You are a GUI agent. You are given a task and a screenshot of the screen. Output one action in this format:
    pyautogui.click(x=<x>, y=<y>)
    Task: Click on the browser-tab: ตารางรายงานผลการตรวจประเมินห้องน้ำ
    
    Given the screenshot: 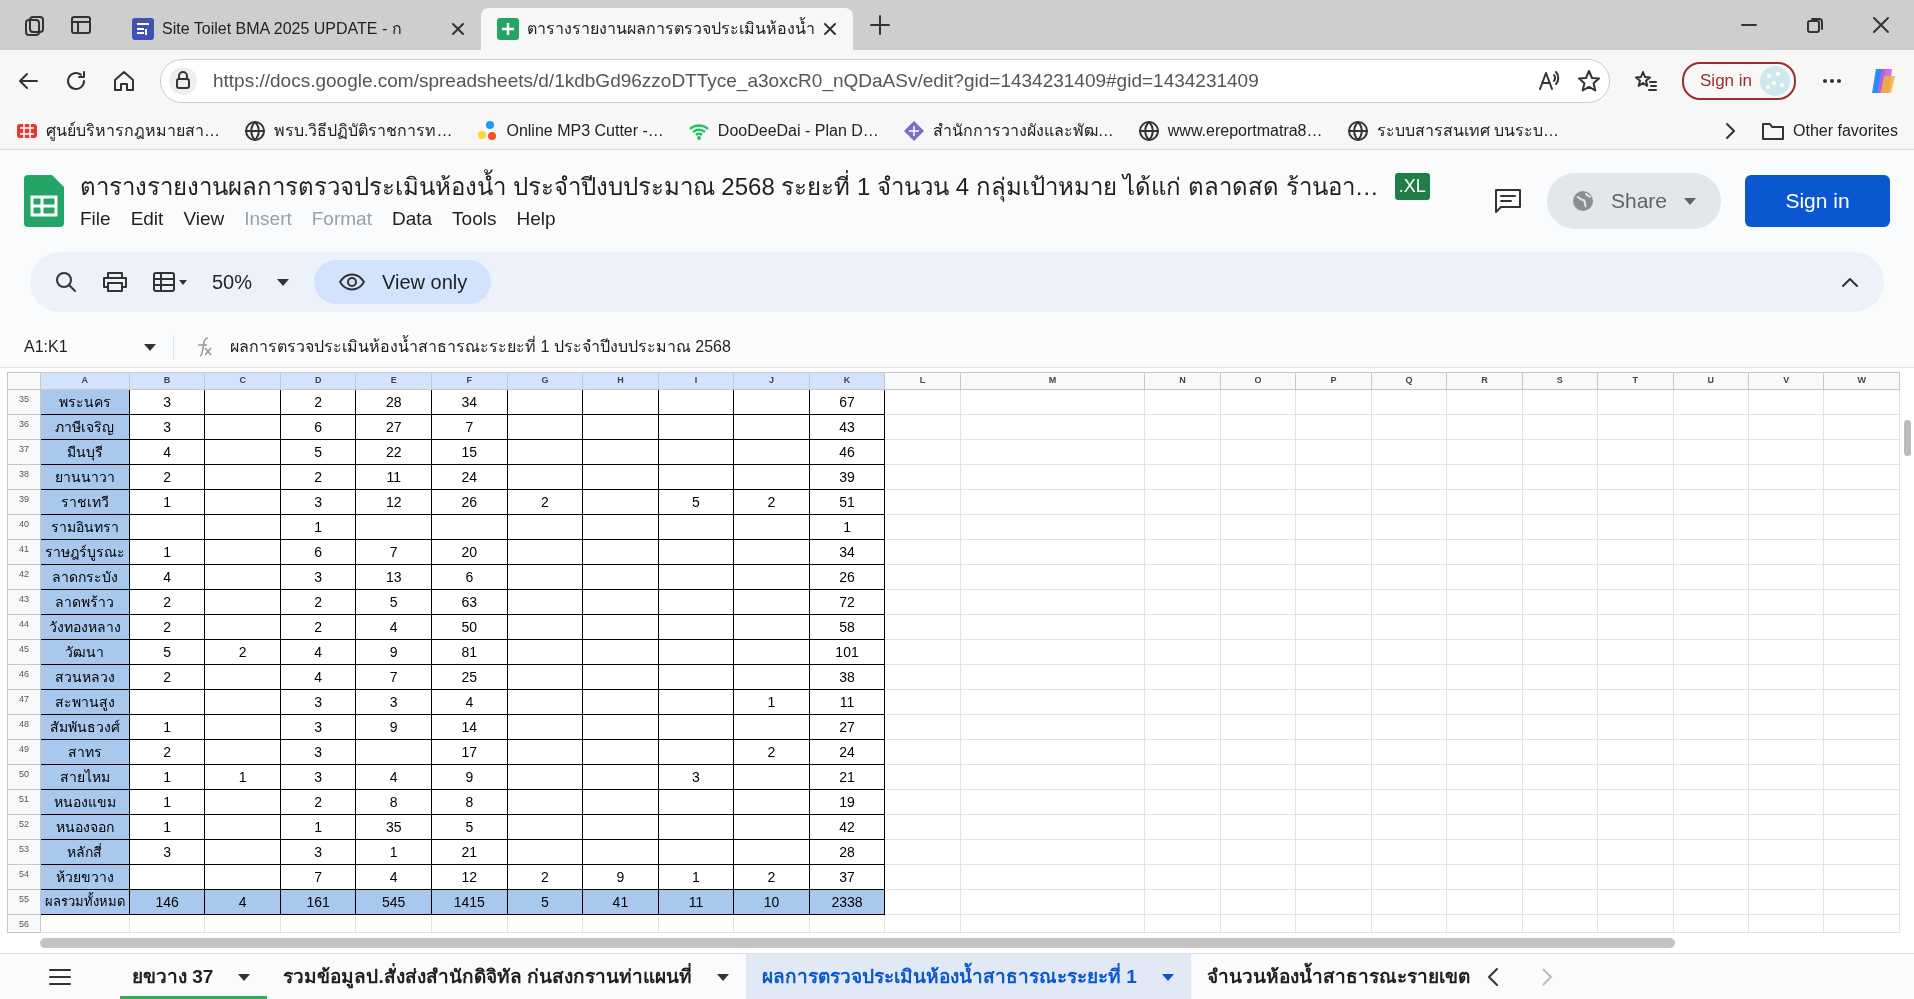 What is the action you would take?
    pyautogui.click(x=667, y=29)
    